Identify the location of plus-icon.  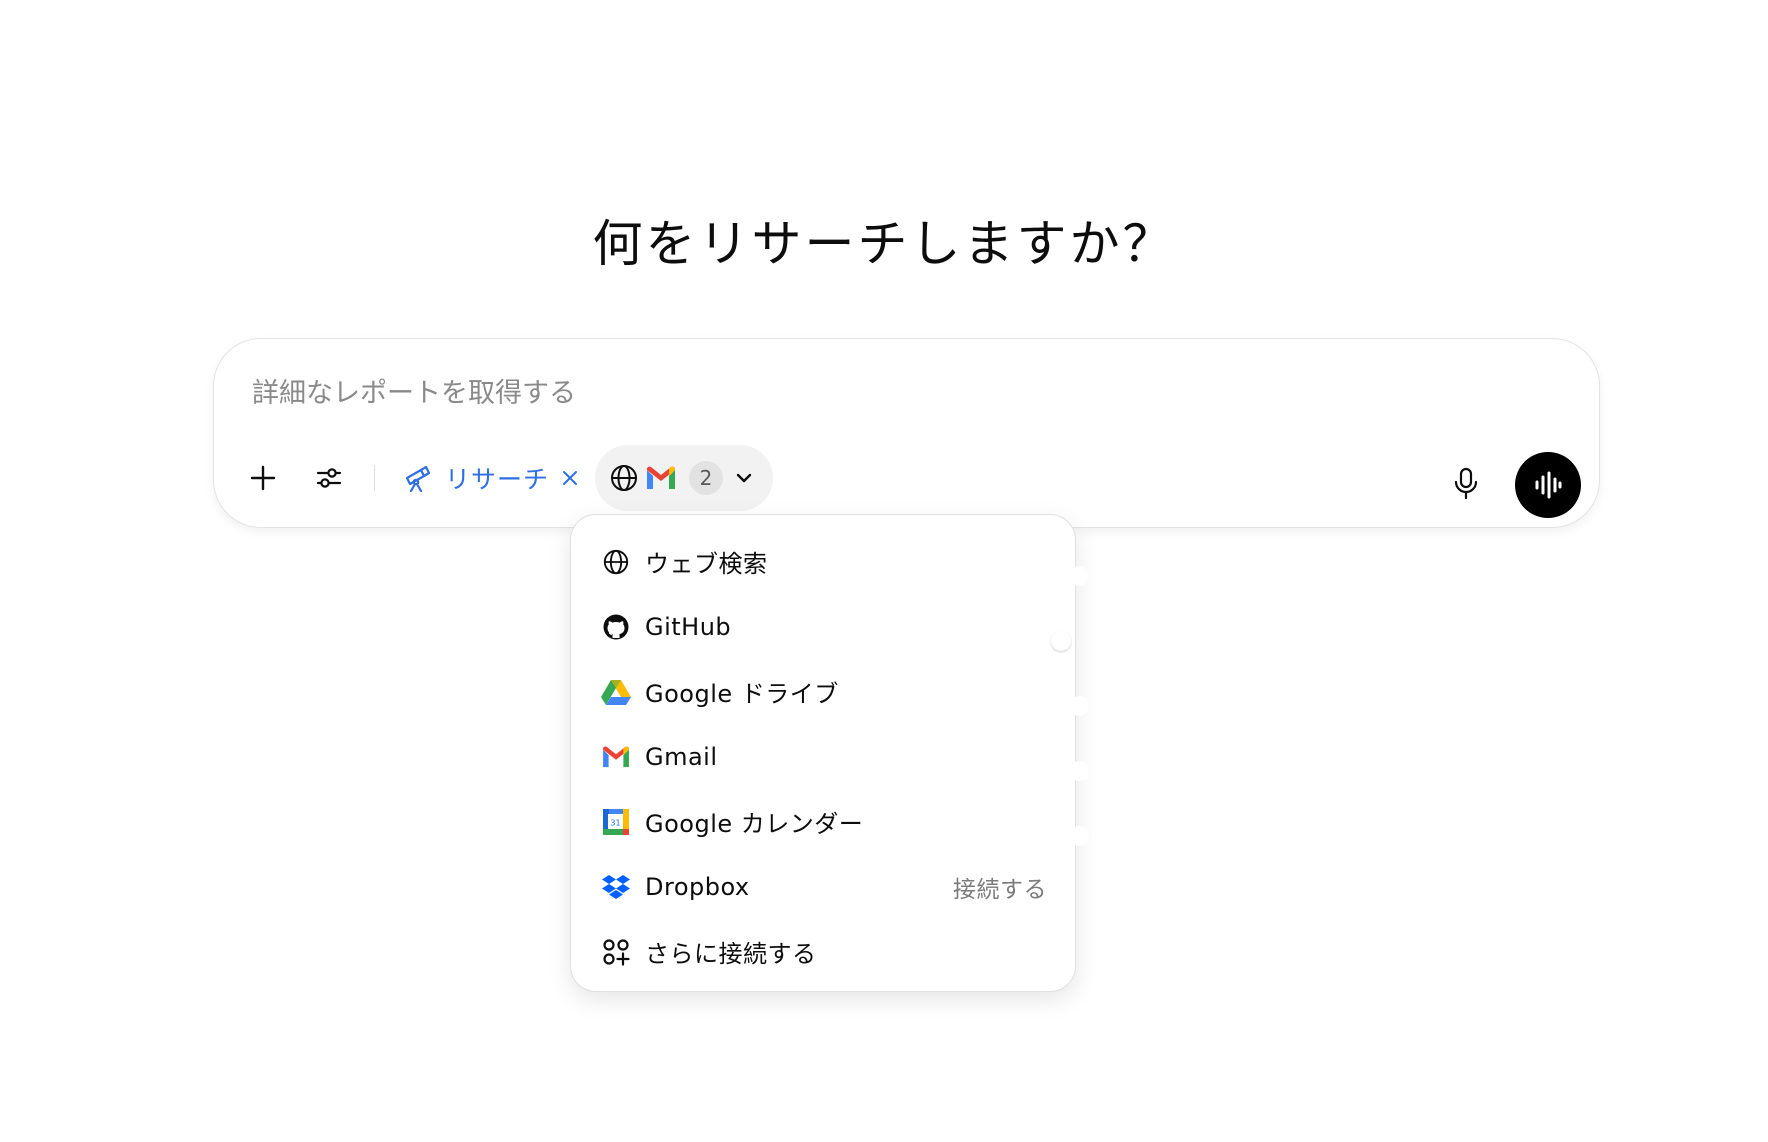
(263, 478).